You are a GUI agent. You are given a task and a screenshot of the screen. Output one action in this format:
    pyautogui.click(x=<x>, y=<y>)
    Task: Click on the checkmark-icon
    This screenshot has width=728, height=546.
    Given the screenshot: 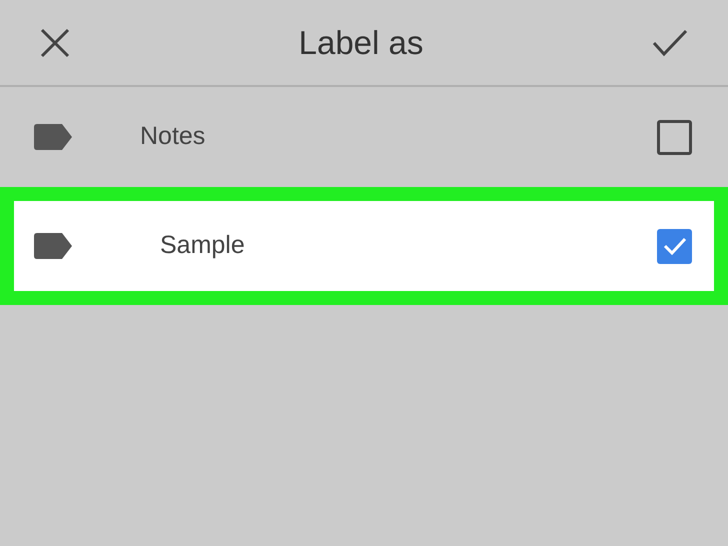 What is the action you would take?
    pyautogui.click(x=674, y=246)
    